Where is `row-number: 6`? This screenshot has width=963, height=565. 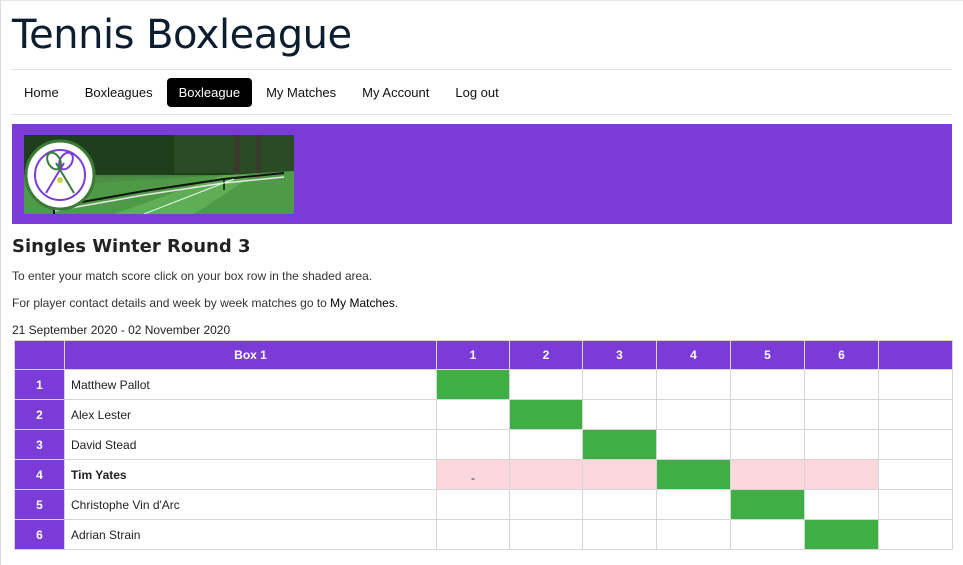 row-number: 6 is located at coordinates (39, 534).